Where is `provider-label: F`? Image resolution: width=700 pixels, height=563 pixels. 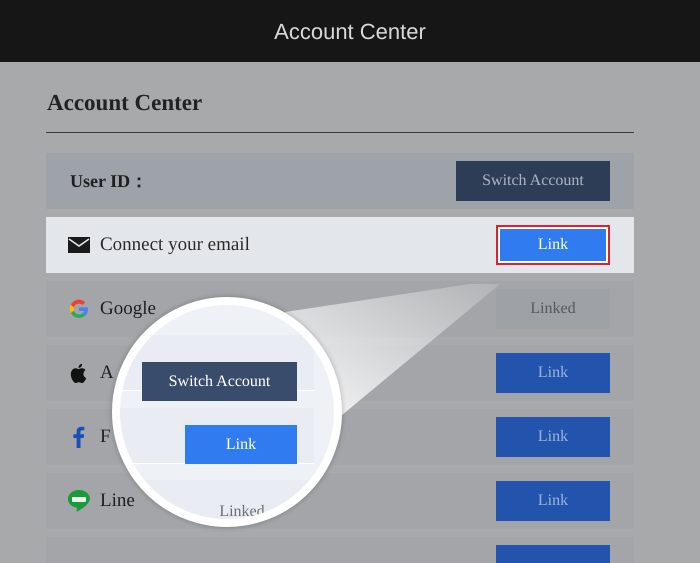 provider-label: F is located at coordinates (105, 436).